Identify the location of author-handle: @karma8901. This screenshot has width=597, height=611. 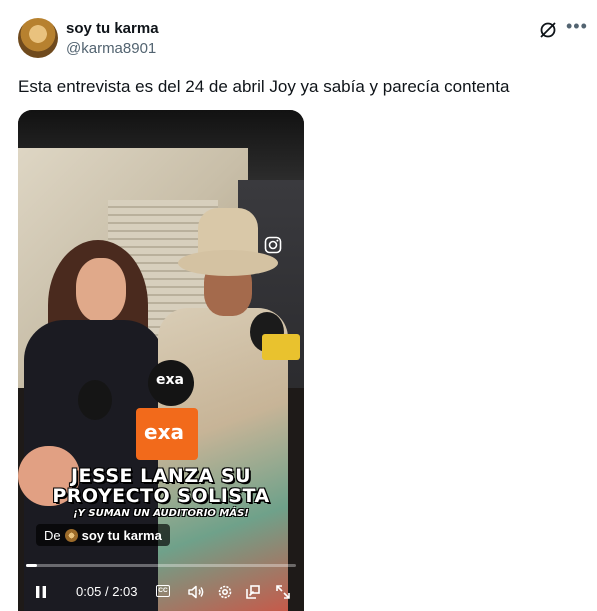
(111, 48).